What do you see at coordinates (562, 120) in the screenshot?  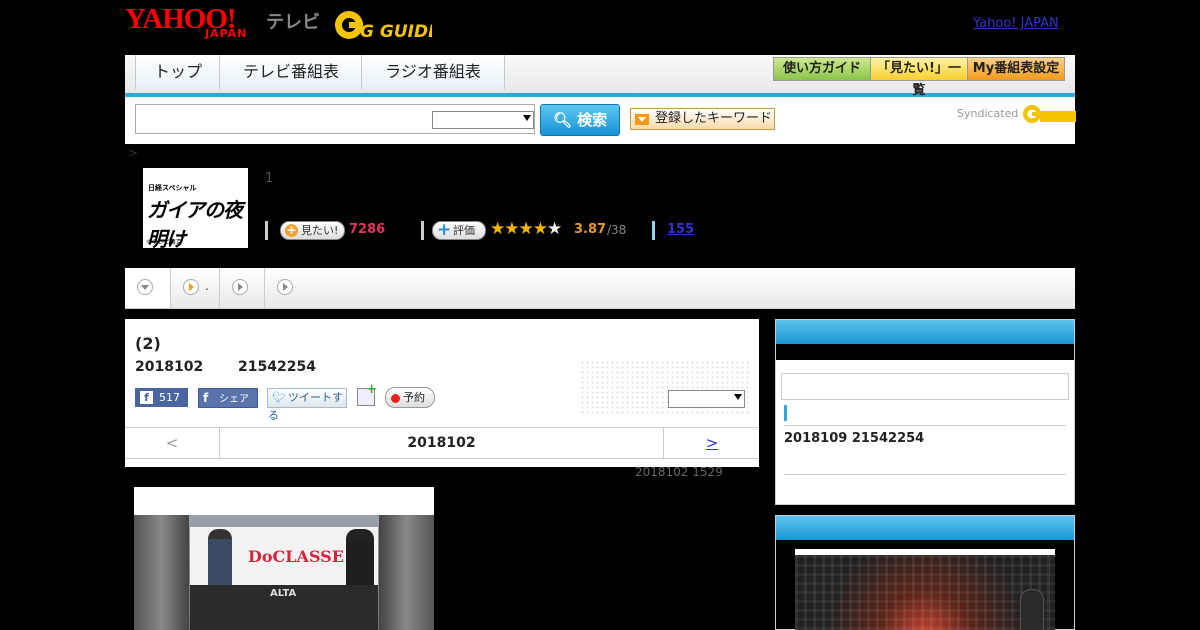 I see `search-icon: 🔍︎` at bounding box center [562, 120].